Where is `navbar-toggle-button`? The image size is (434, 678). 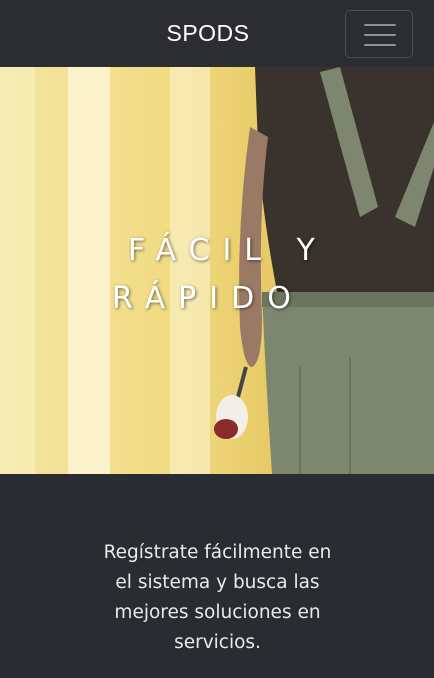 navbar-toggle-button is located at coordinates (379, 34).